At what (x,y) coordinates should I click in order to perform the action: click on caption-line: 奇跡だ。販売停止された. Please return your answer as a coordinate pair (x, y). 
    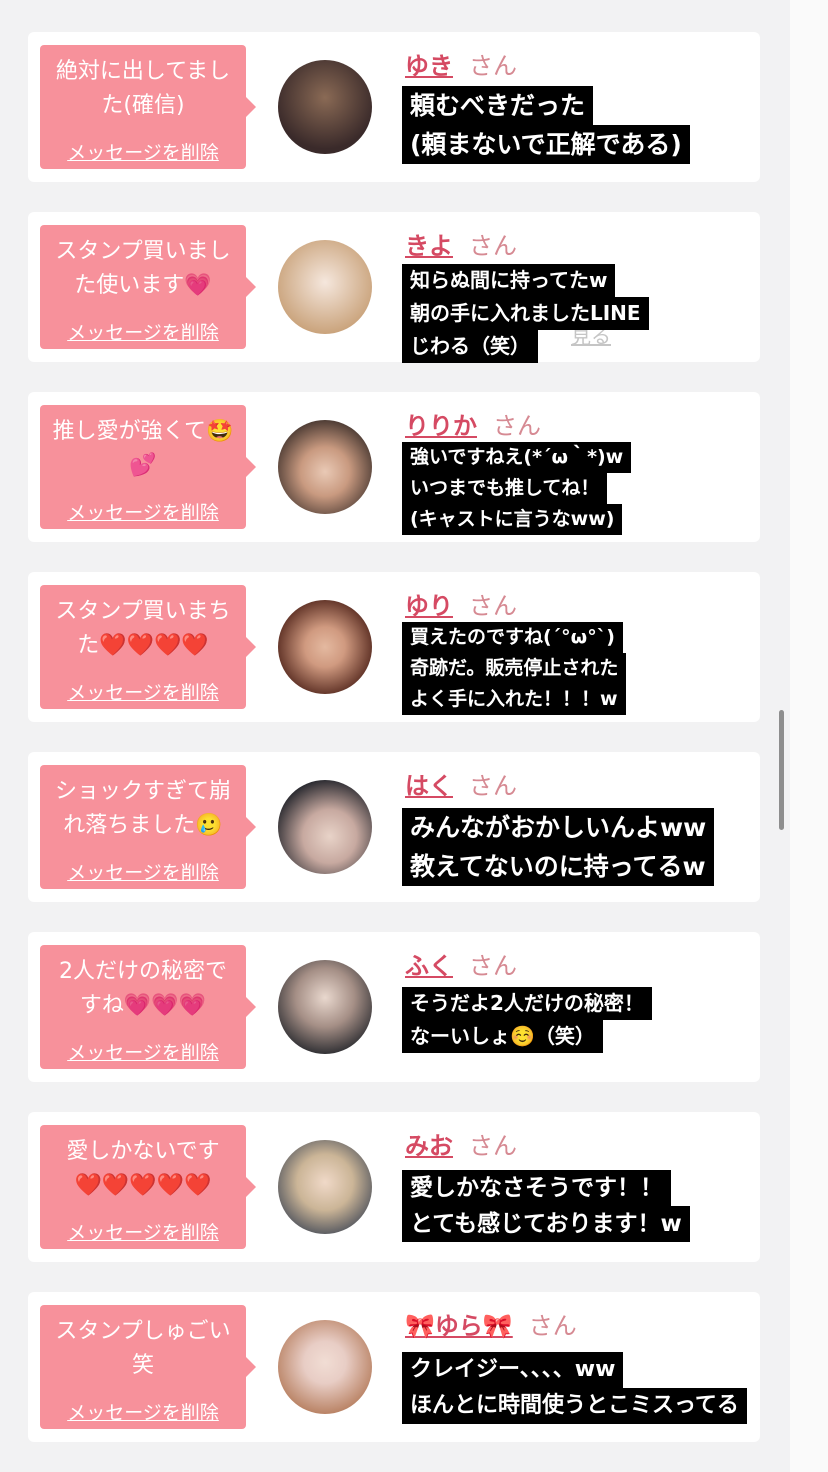
    Looking at the image, I should click on (514, 668).